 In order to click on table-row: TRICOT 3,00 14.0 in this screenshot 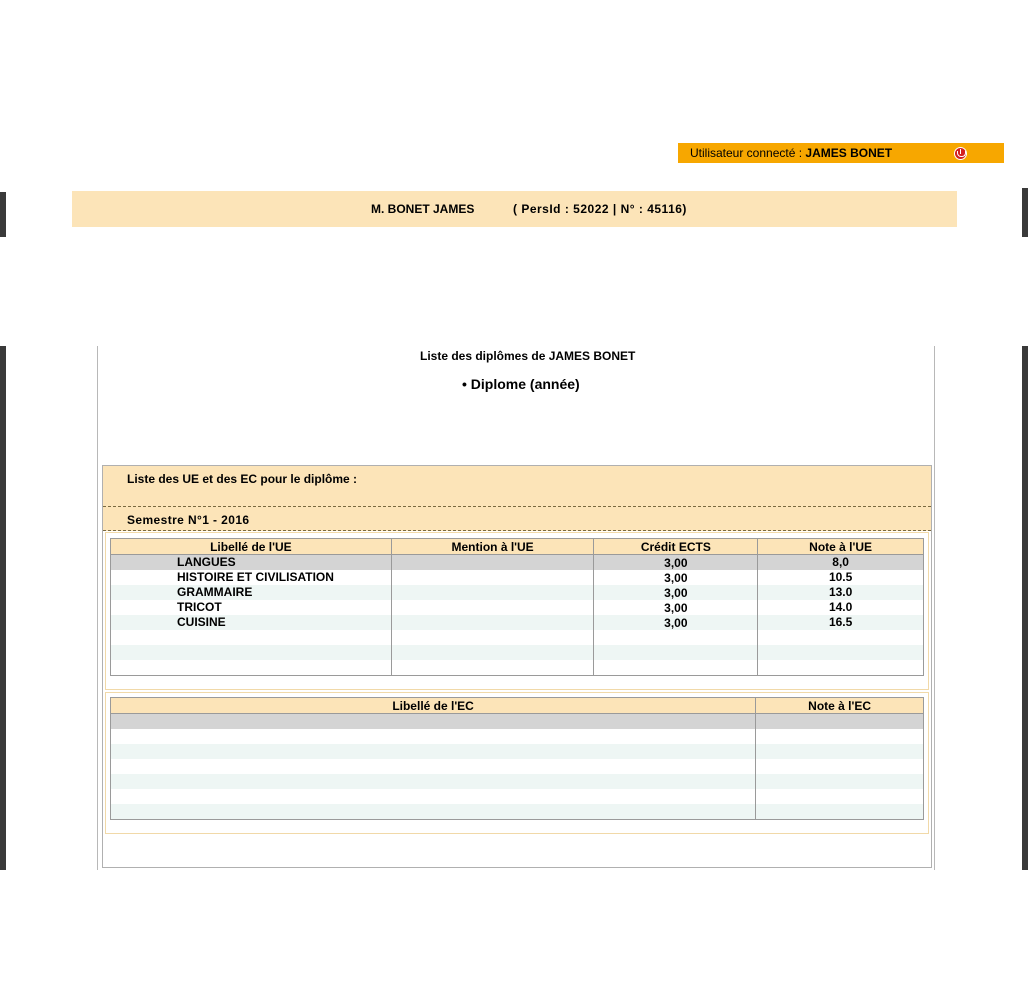, I will do `click(517, 607)`.